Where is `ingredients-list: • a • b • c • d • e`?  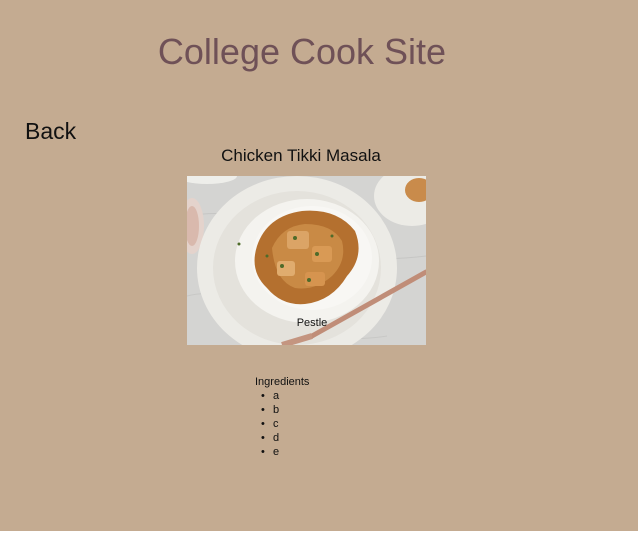 ingredients-list: • a • b • c • d • e is located at coordinates (282, 424).